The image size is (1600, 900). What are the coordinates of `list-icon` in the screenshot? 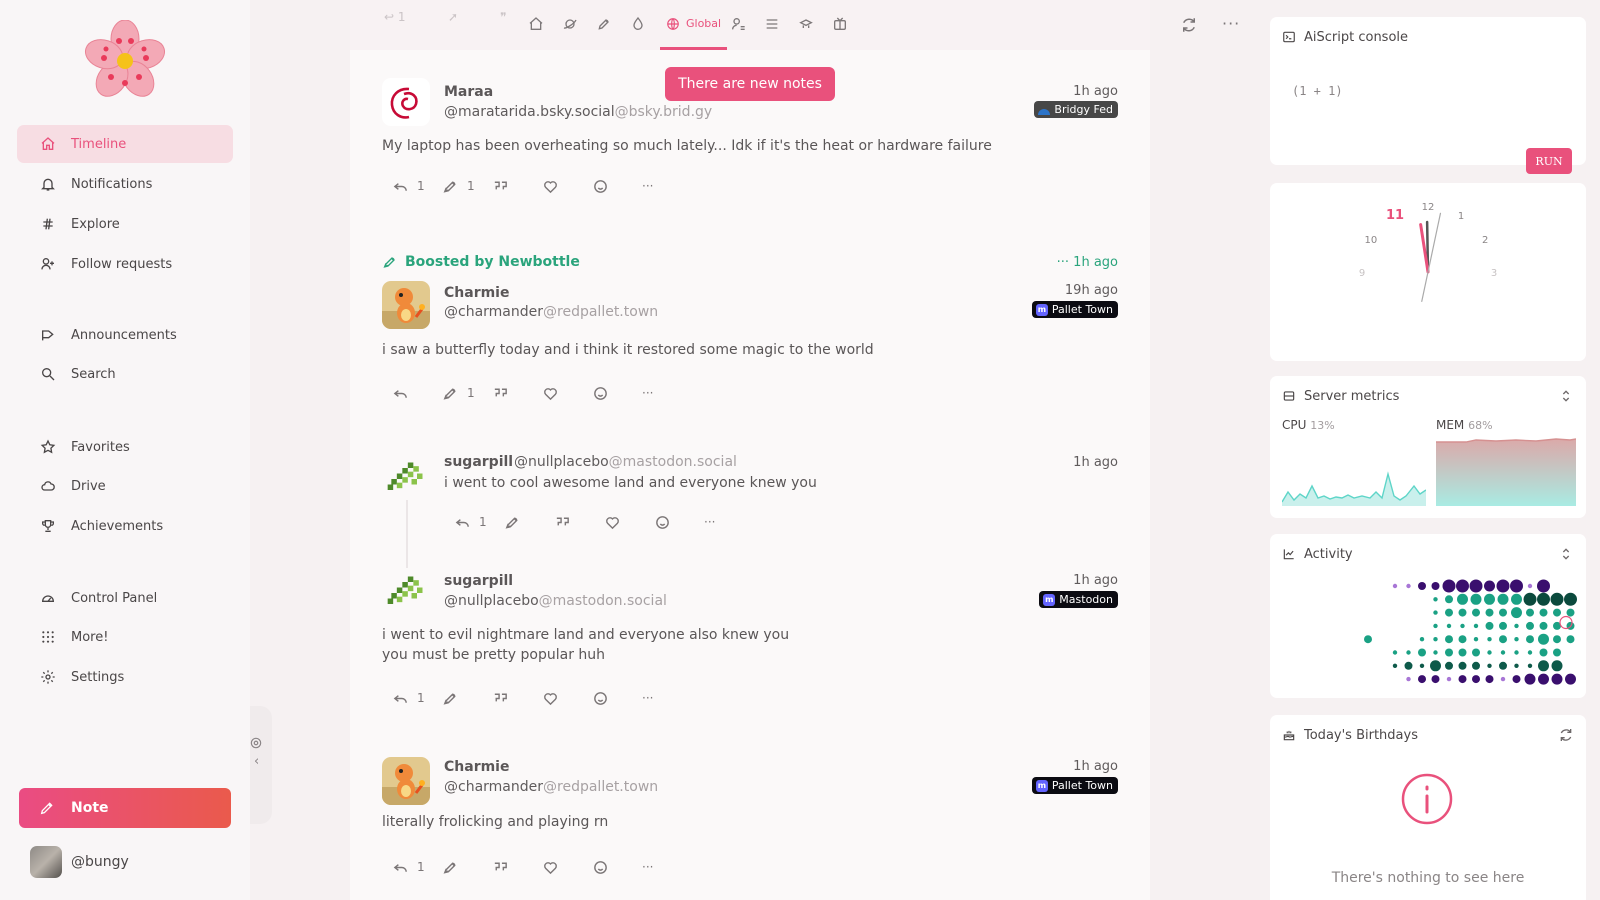 It's located at (773, 25).